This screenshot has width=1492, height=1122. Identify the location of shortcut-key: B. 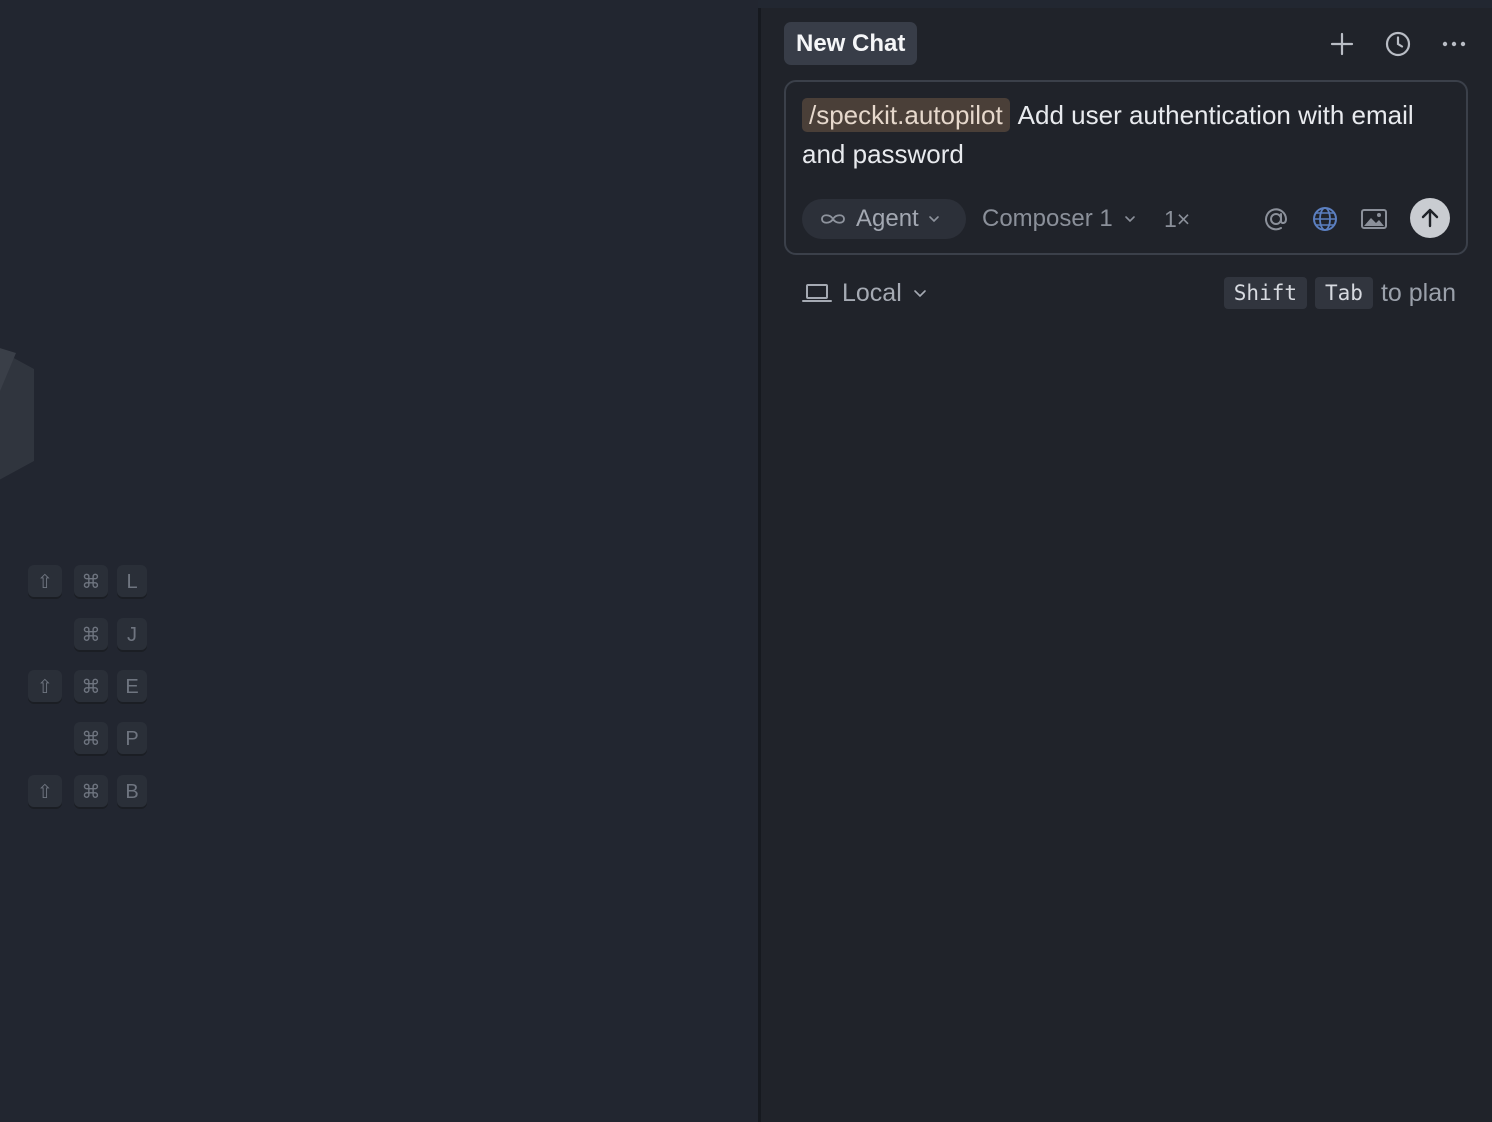
(132, 792).